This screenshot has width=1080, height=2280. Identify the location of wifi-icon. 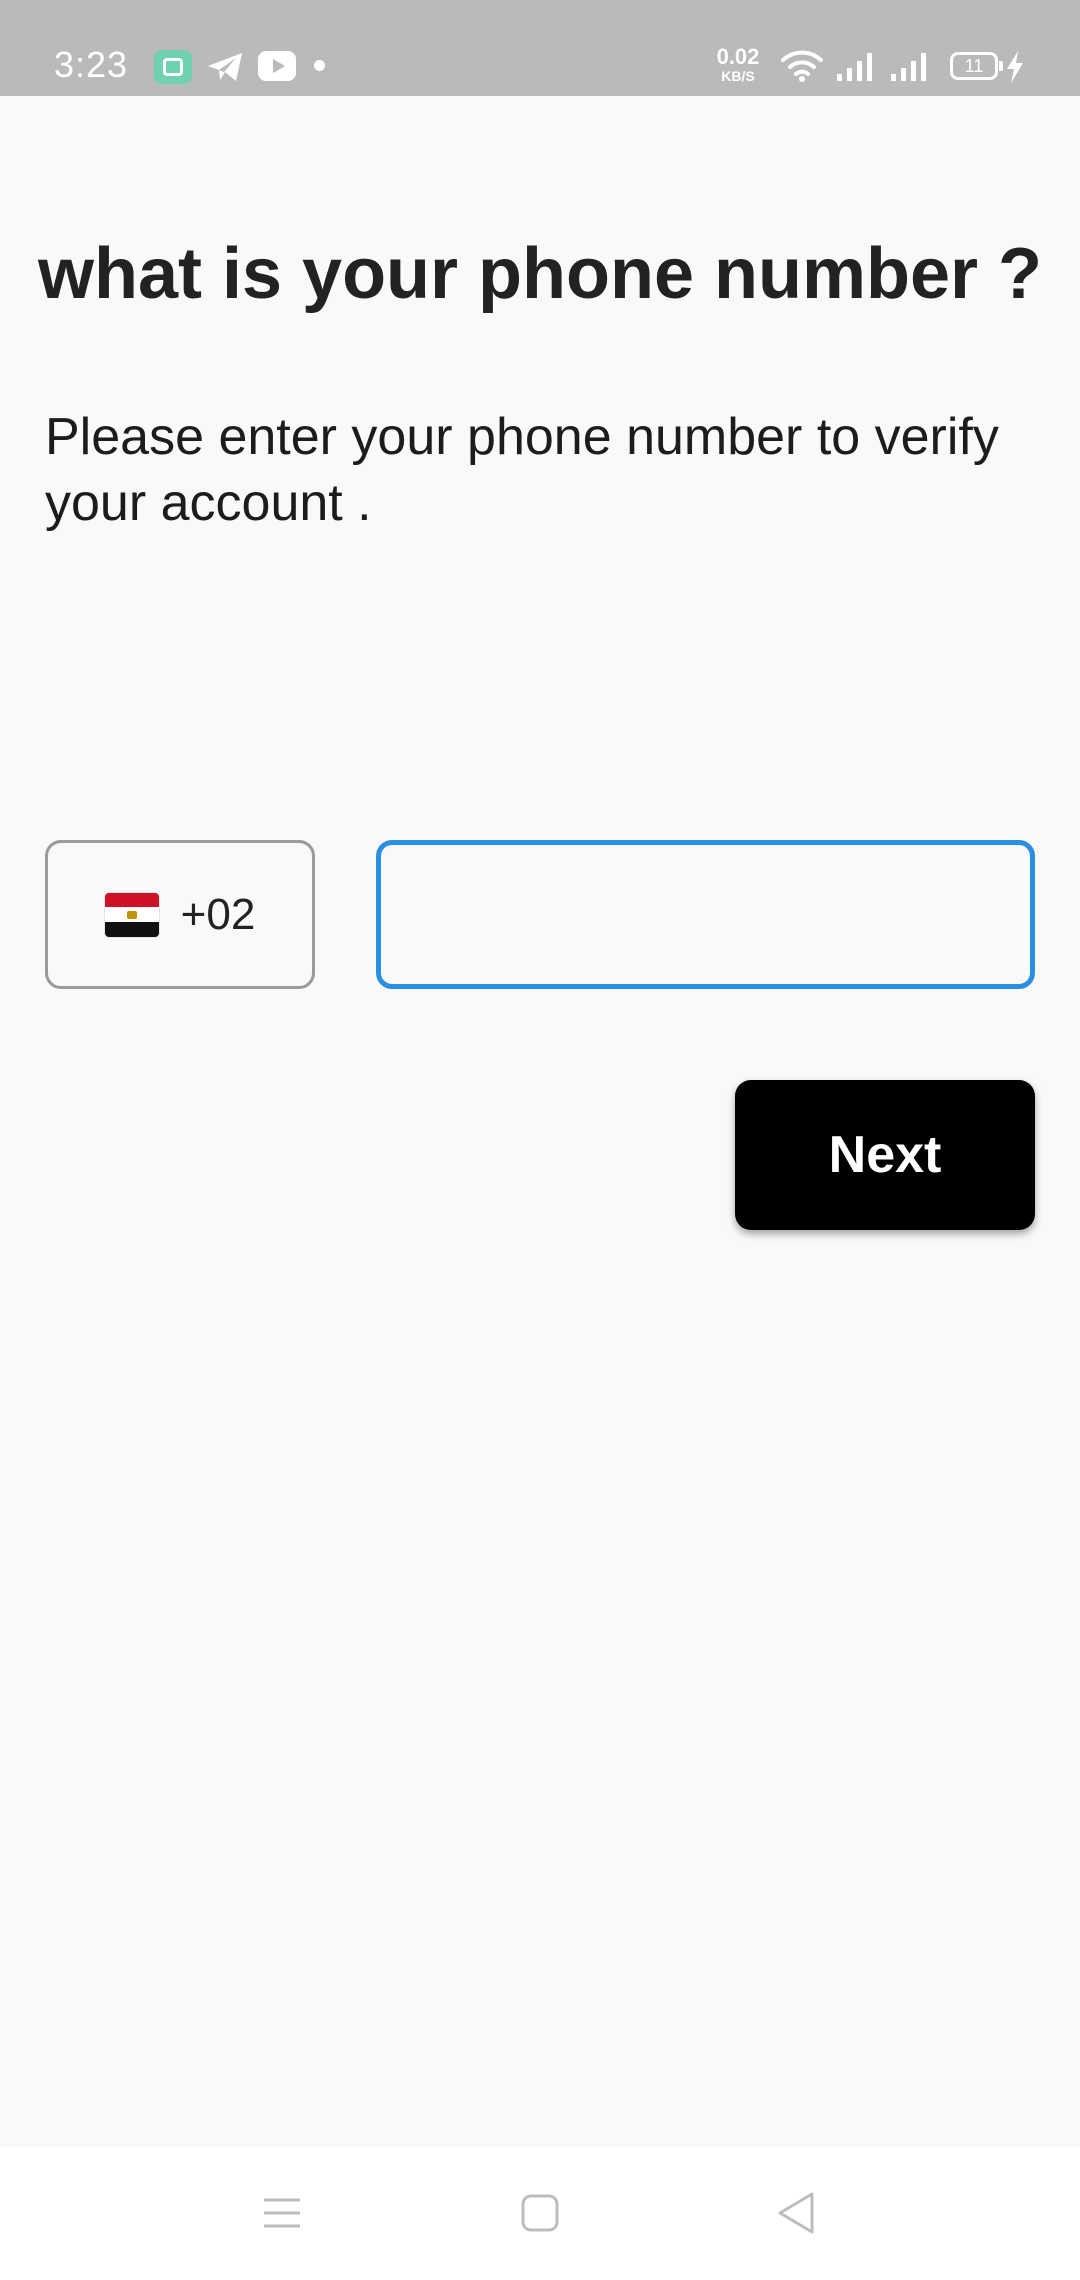
(802, 67).